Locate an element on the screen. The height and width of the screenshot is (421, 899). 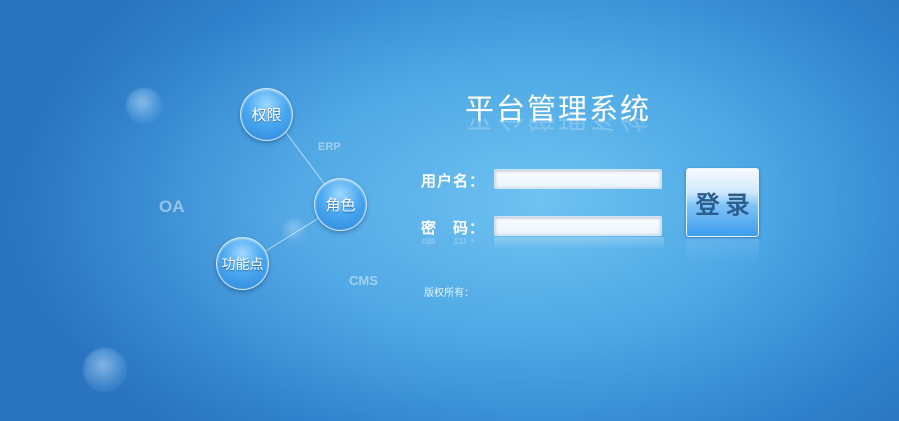
password-label: 密 码： is located at coordinates (453, 228).